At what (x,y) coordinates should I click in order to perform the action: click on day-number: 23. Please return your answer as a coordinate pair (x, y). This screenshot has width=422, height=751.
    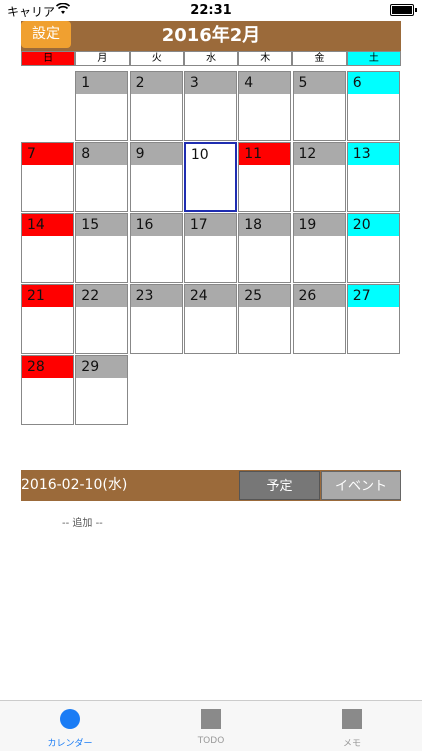
    Looking at the image, I should click on (156, 296).